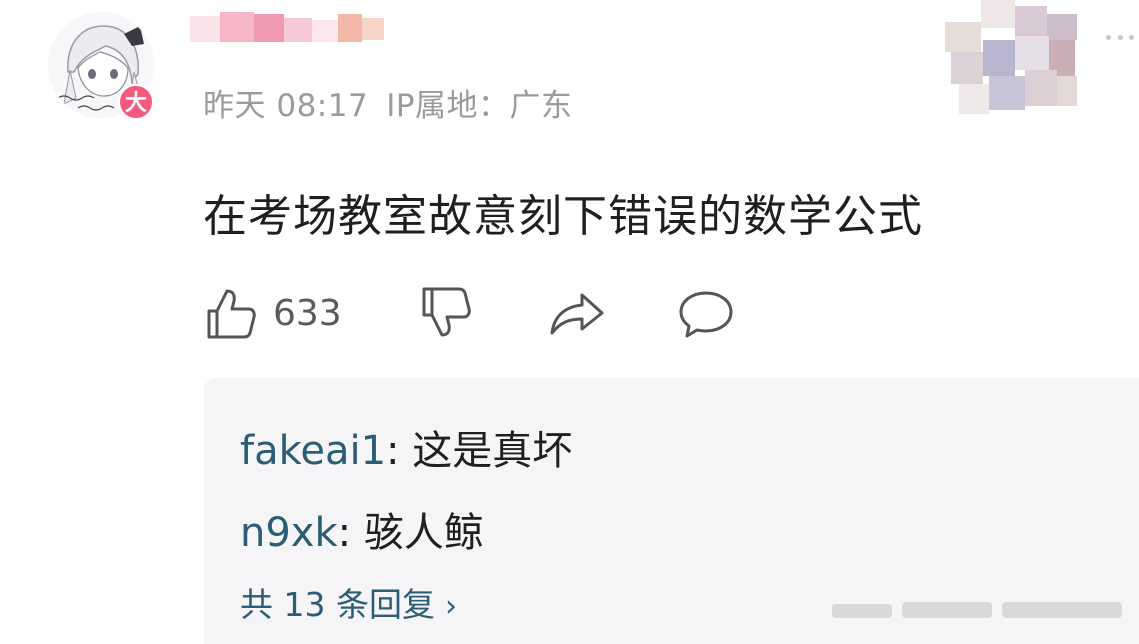  I want to click on reply-text: 这是真坏, so click(492, 451).